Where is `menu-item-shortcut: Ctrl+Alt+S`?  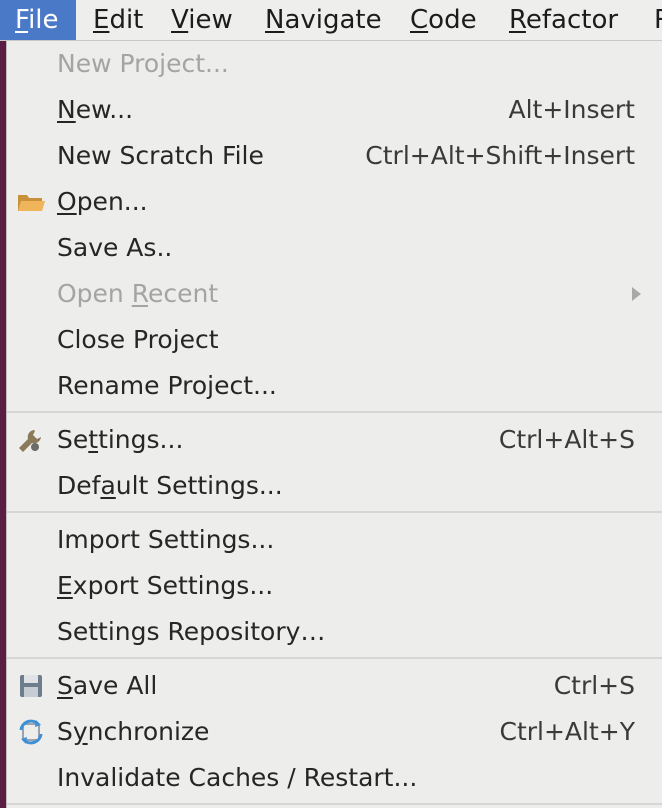 menu-item-shortcut: Ctrl+Alt+S is located at coordinates (566, 439).